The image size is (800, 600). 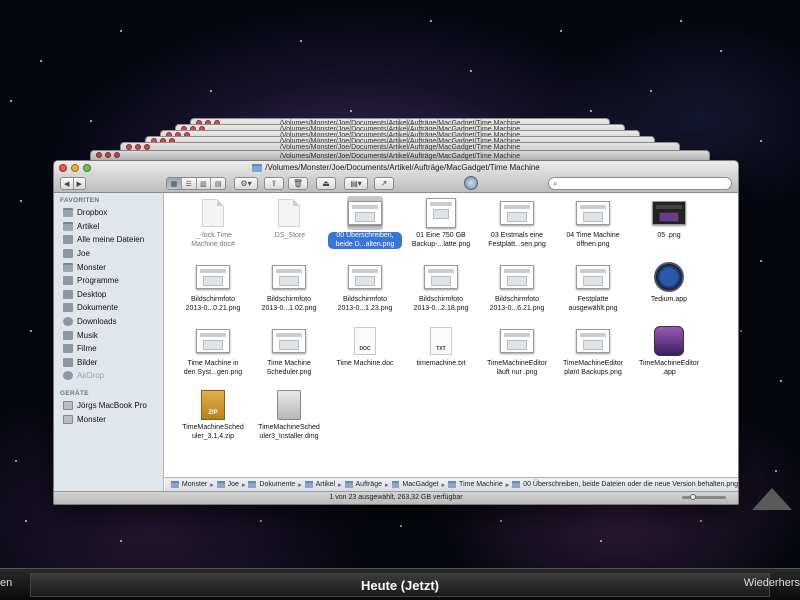 I want to click on file-item: TimeMachineEditor .app, so click(x=669, y=356).